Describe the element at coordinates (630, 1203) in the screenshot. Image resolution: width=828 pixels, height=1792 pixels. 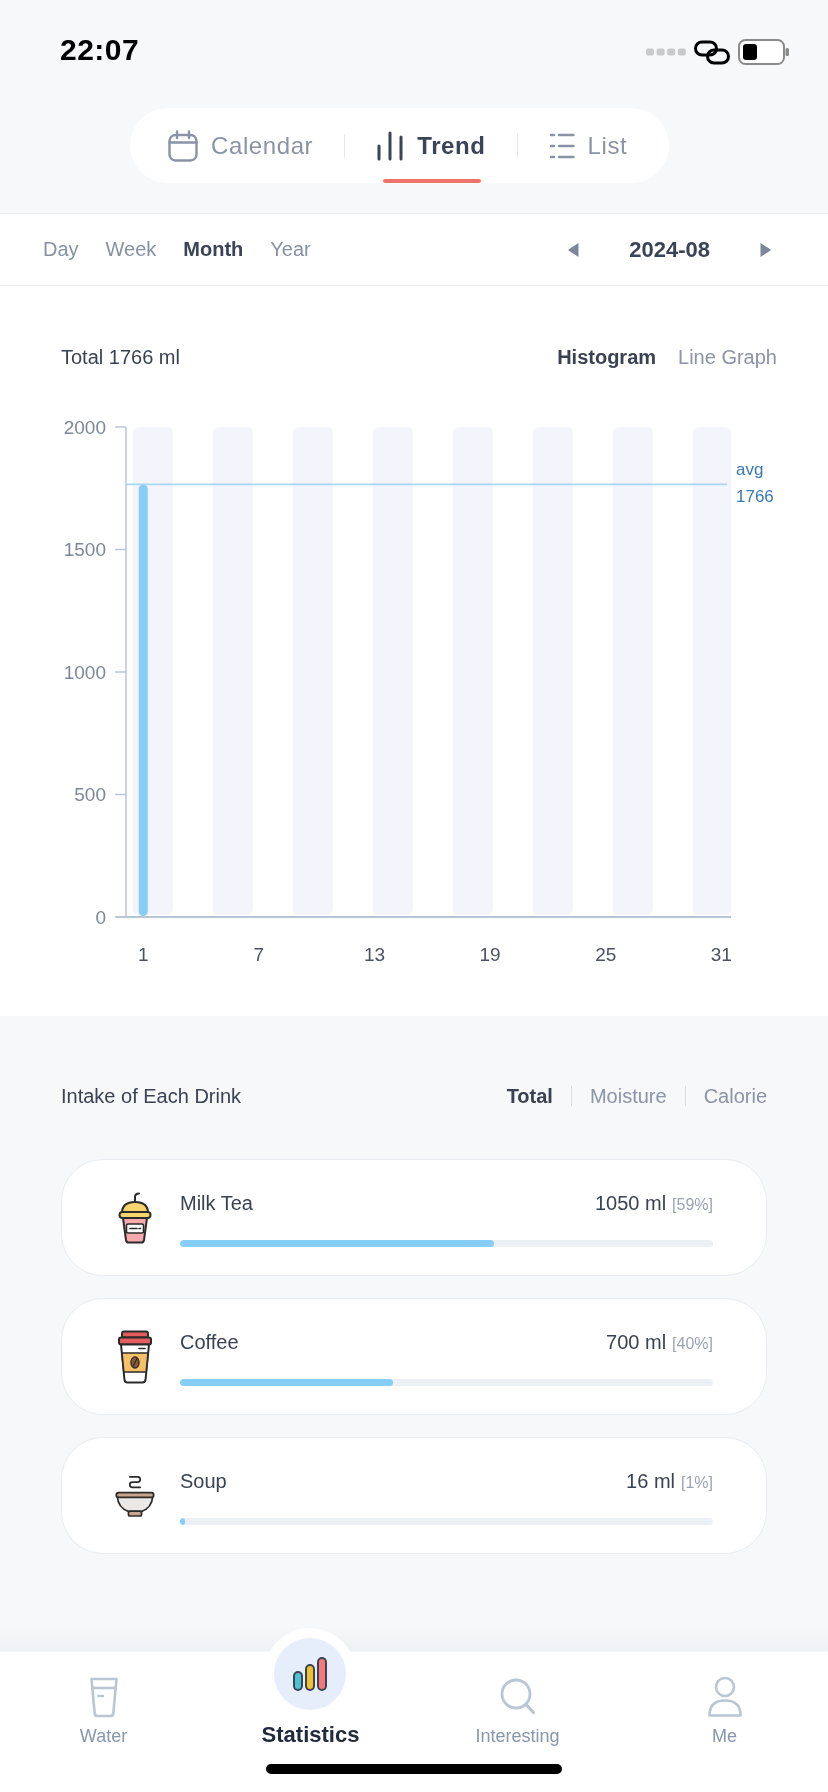
I see `drink-amount: 1050 ml` at that location.